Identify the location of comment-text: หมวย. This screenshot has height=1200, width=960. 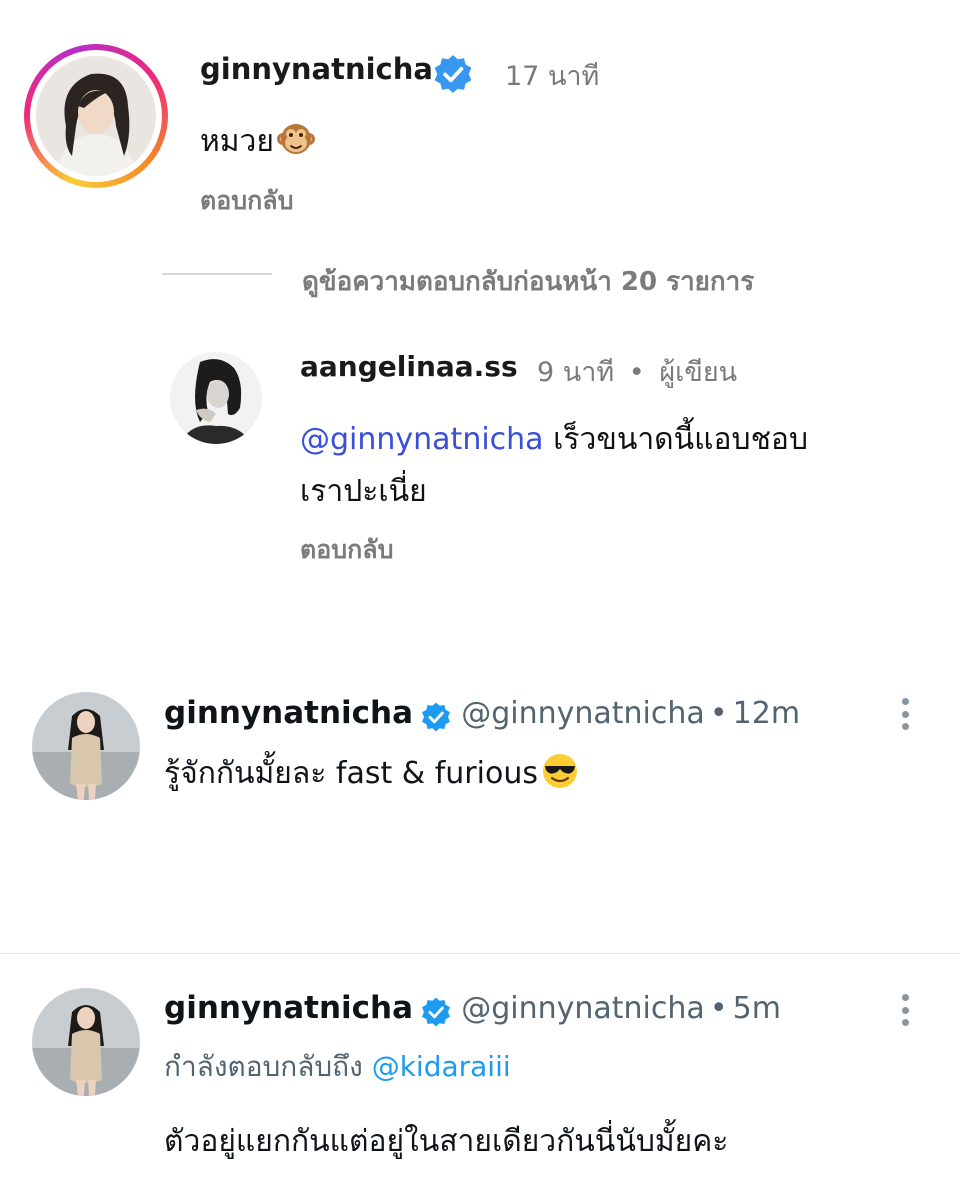
(258, 142).